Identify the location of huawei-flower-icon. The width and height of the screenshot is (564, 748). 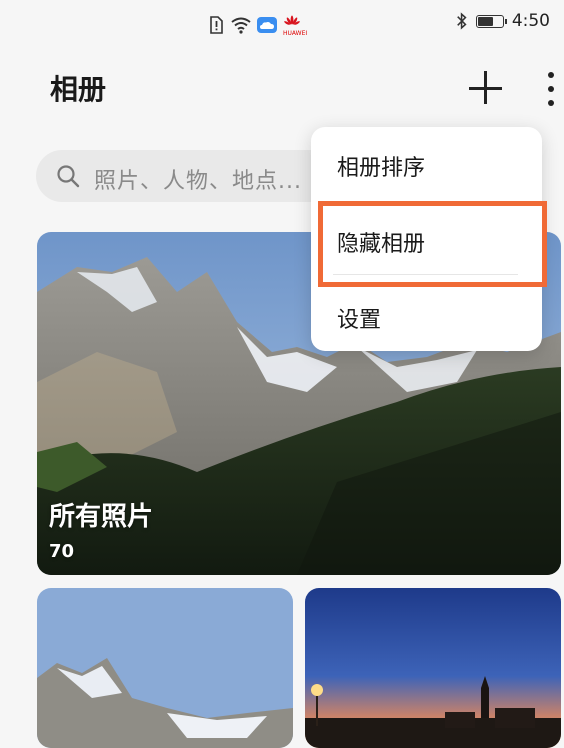
(292, 20).